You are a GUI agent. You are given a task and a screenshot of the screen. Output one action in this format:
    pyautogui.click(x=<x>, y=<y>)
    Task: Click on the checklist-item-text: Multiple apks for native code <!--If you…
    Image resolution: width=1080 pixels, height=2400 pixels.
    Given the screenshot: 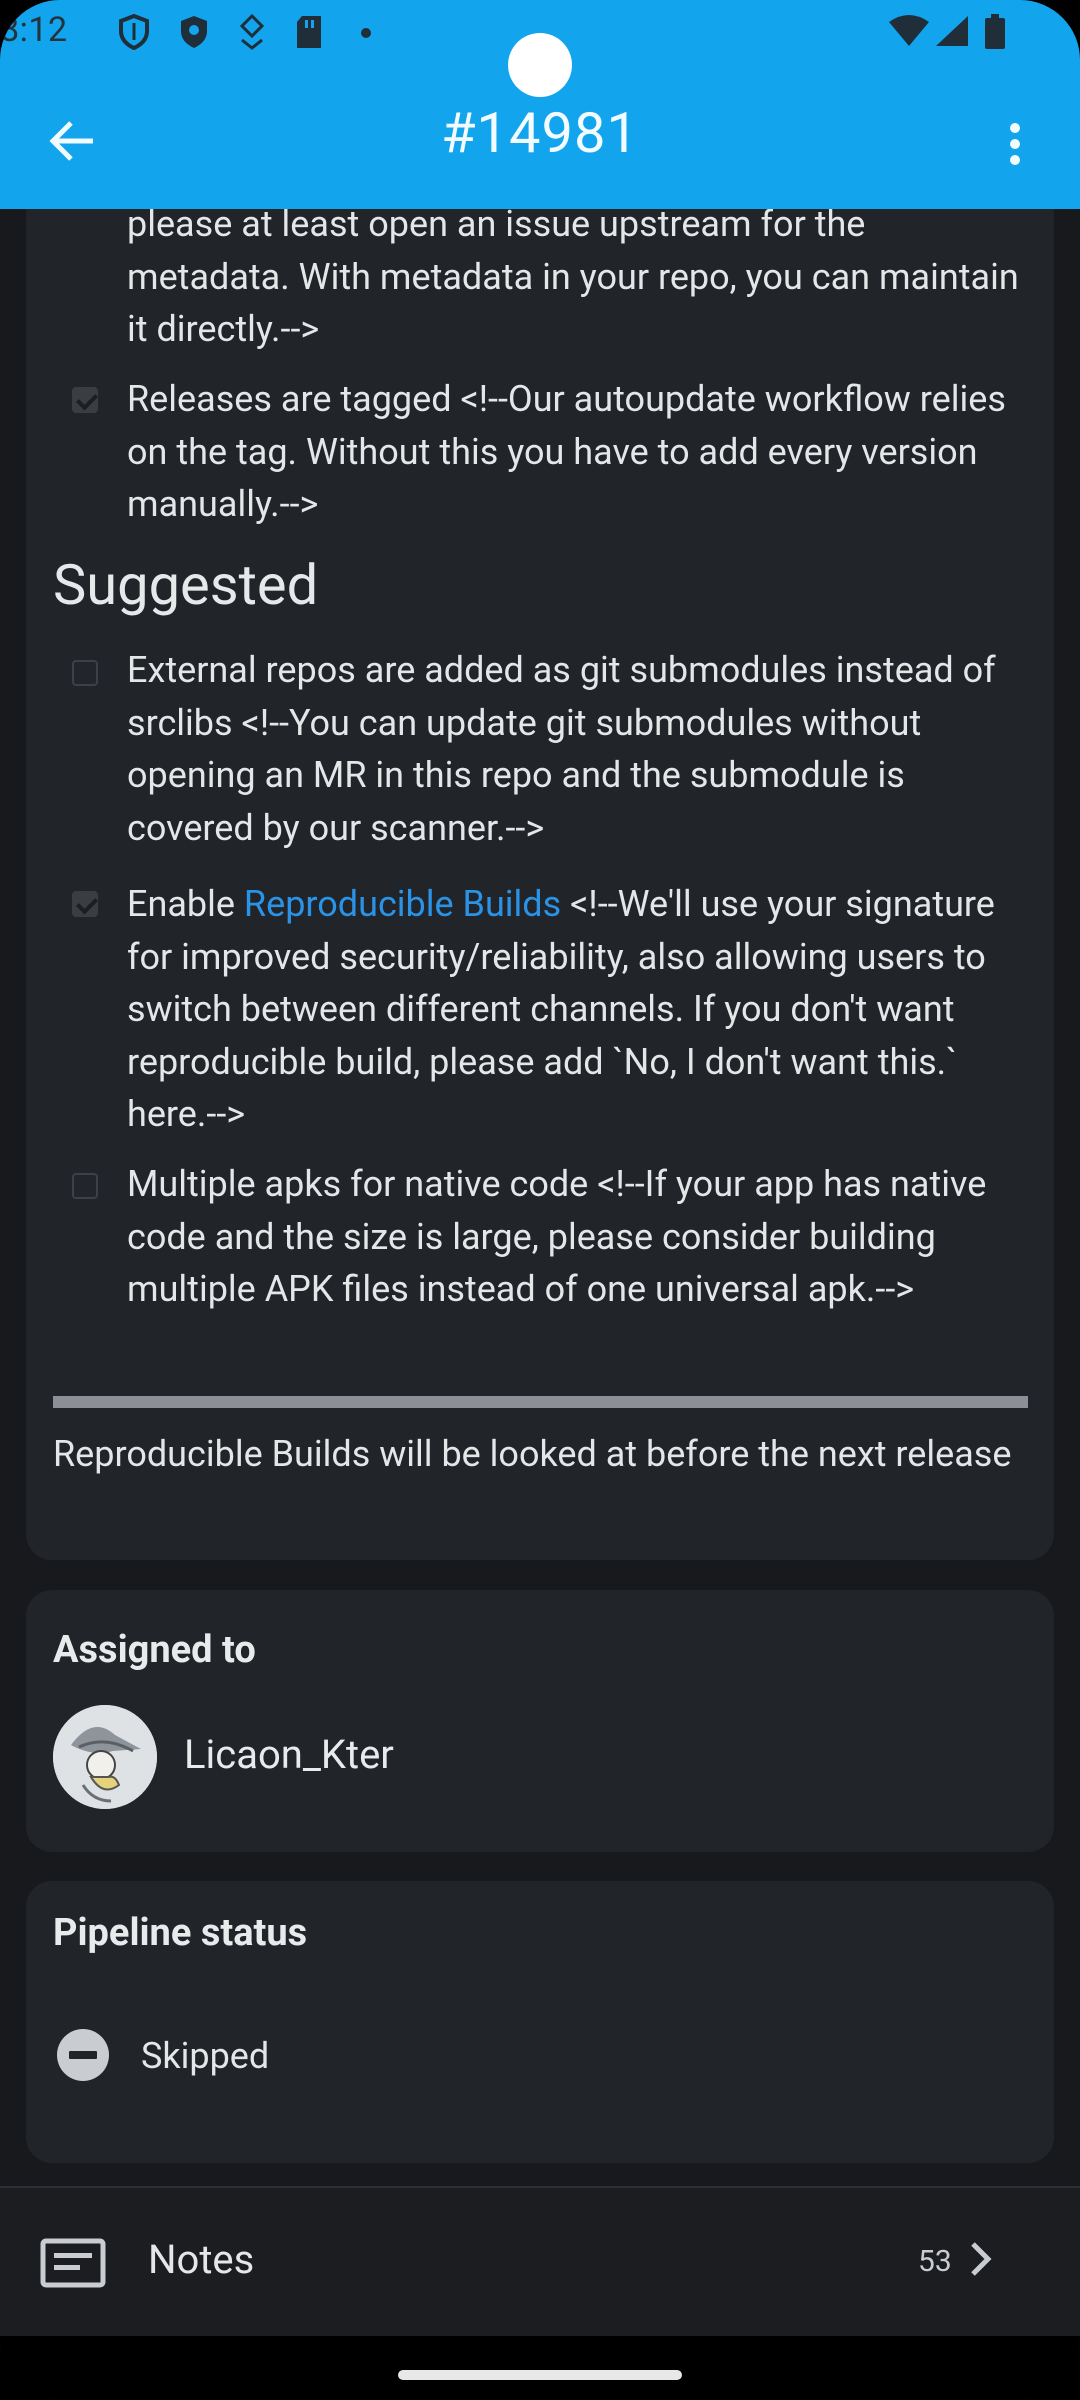 What is the action you would take?
    pyautogui.click(x=557, y=1236)
    